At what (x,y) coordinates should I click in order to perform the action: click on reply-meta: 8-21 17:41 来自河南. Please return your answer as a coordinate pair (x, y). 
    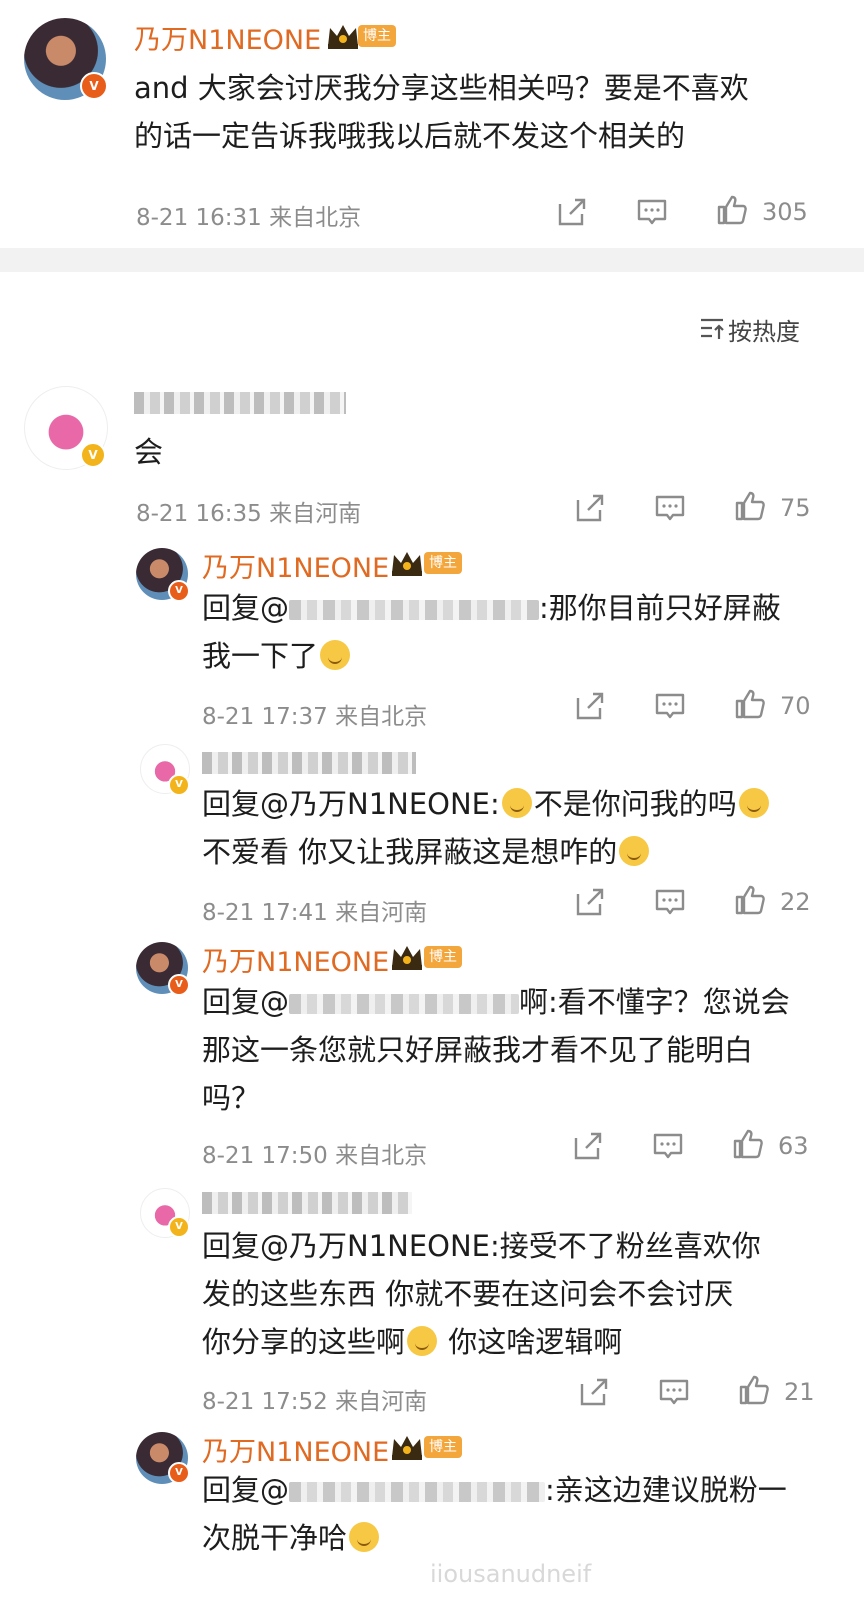
    Looking at the image, I should click on (315, 913).